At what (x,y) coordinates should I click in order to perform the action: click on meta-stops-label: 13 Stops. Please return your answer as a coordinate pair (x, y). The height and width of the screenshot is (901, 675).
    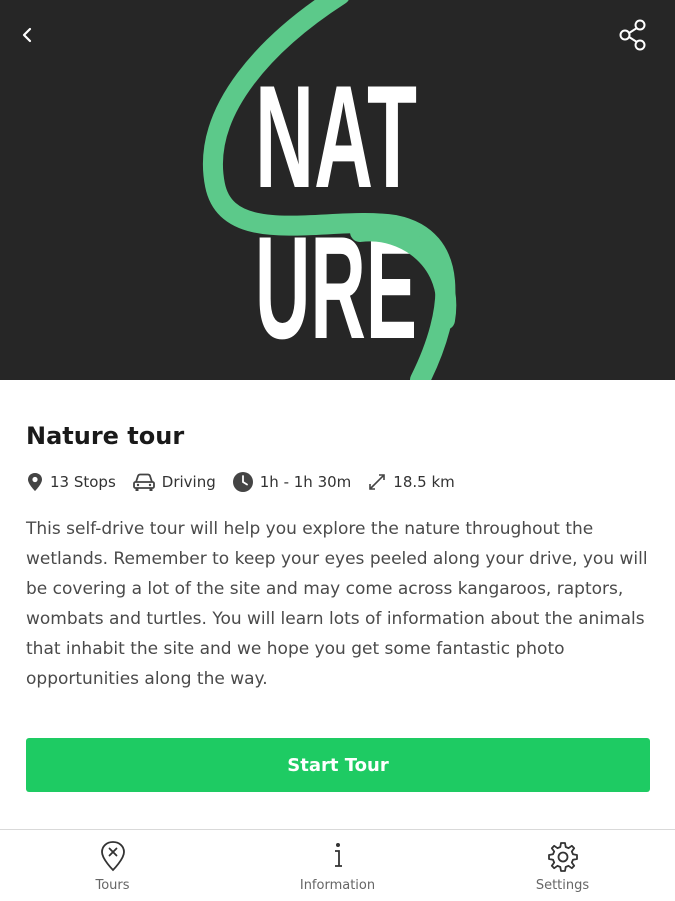
    Looking at the image, I should click on (83, 482).